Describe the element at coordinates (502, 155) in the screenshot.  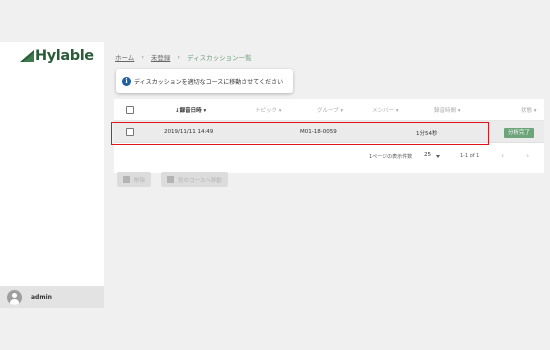
I see `prev-page-button: ‹` at that location.